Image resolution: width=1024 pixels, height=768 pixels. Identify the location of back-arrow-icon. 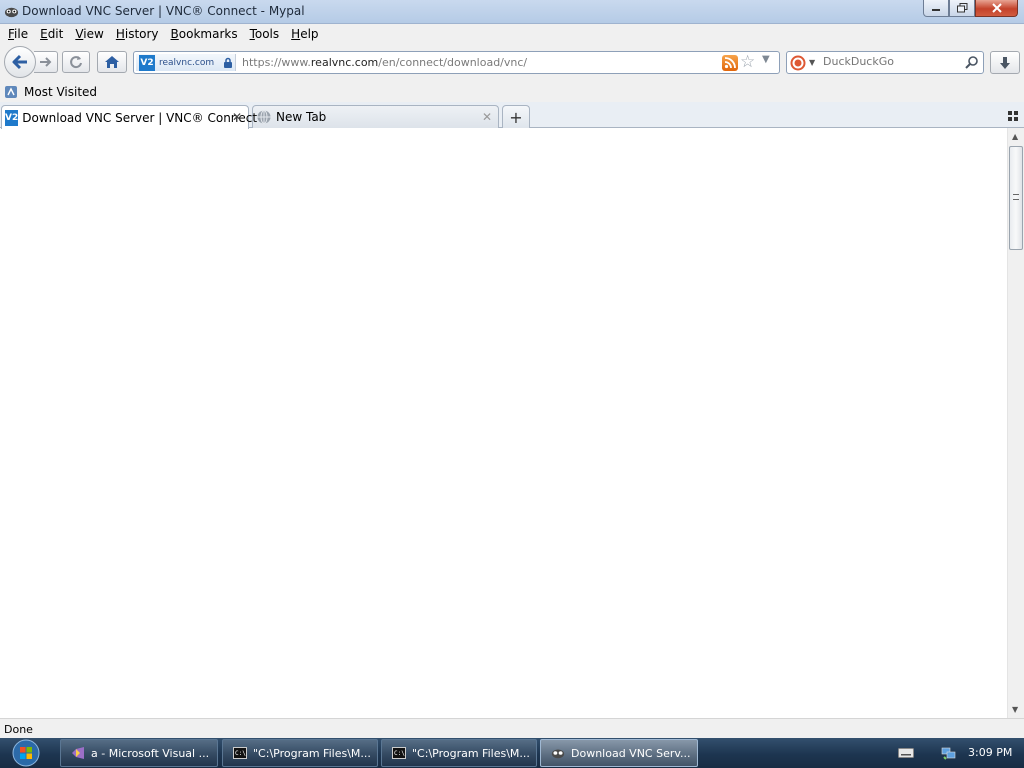
(19, 62).